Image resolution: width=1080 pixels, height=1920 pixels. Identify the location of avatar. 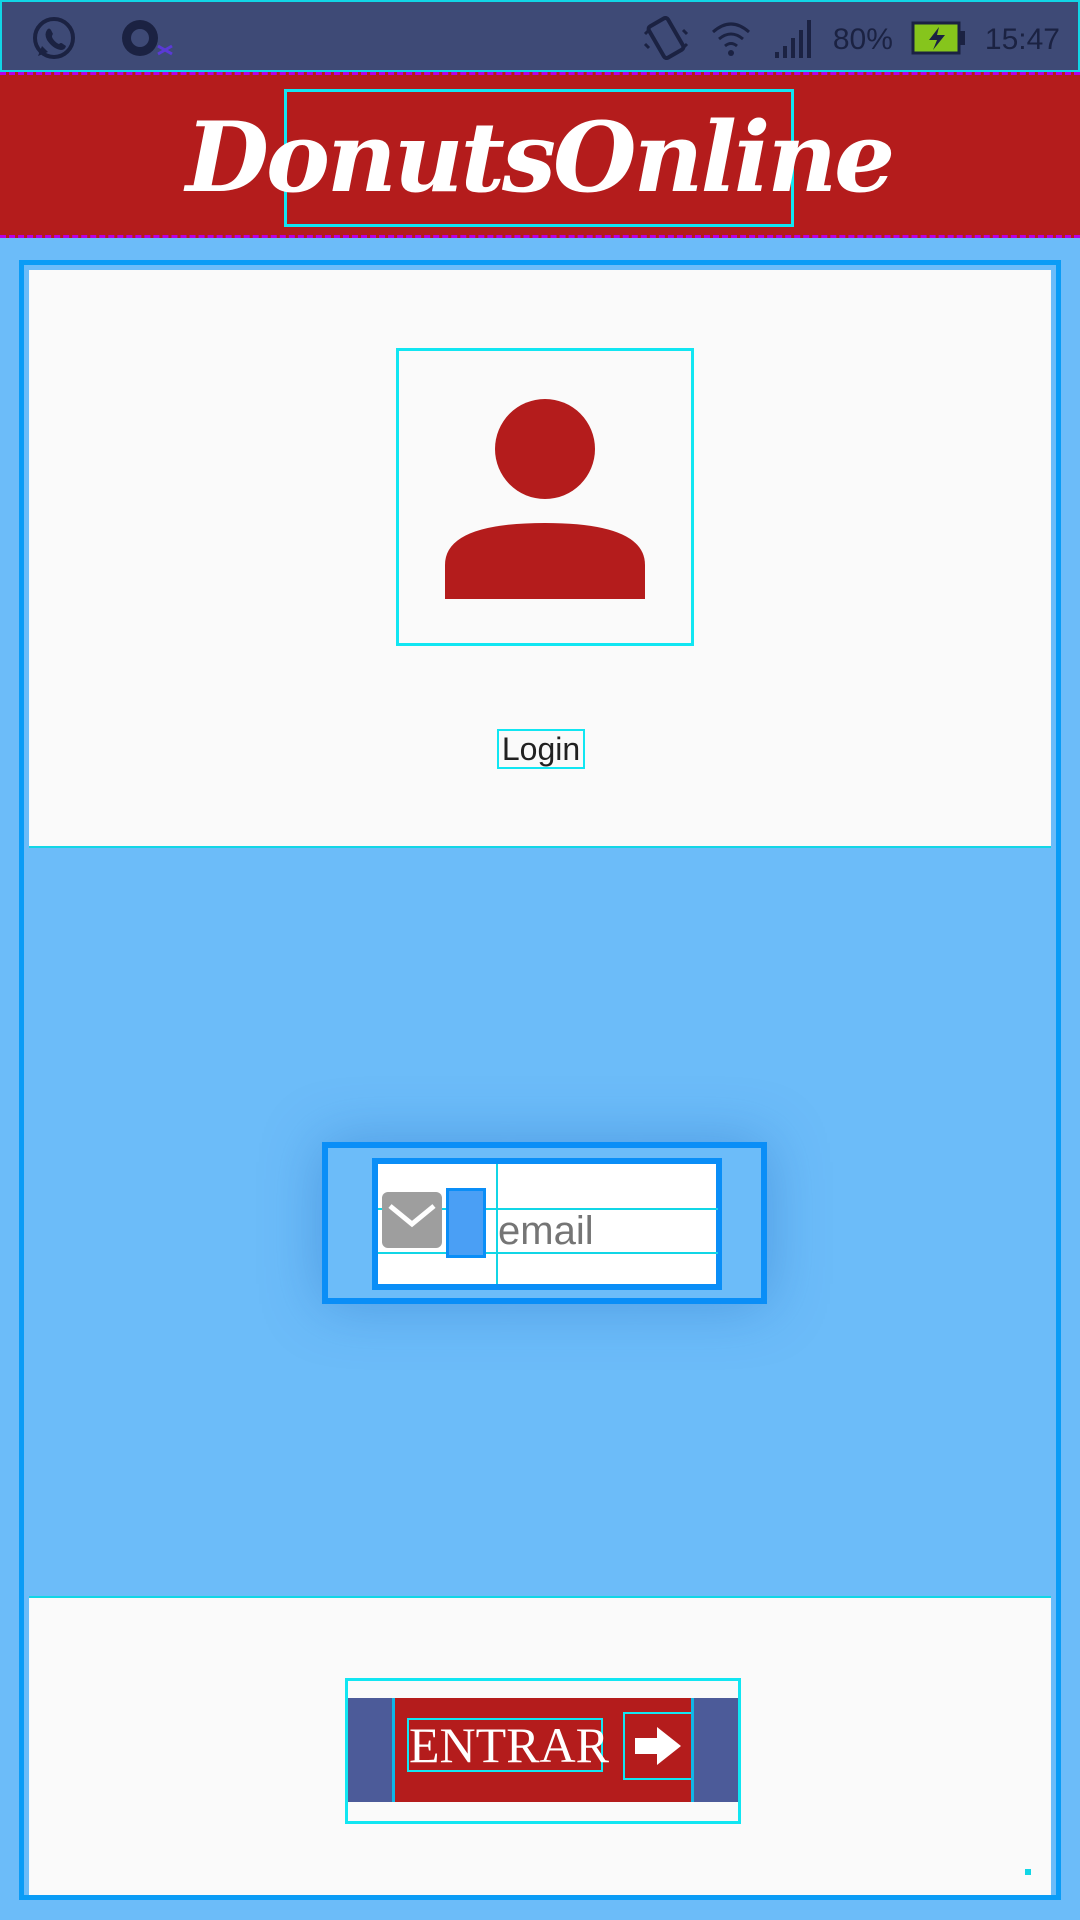
(545, 497).